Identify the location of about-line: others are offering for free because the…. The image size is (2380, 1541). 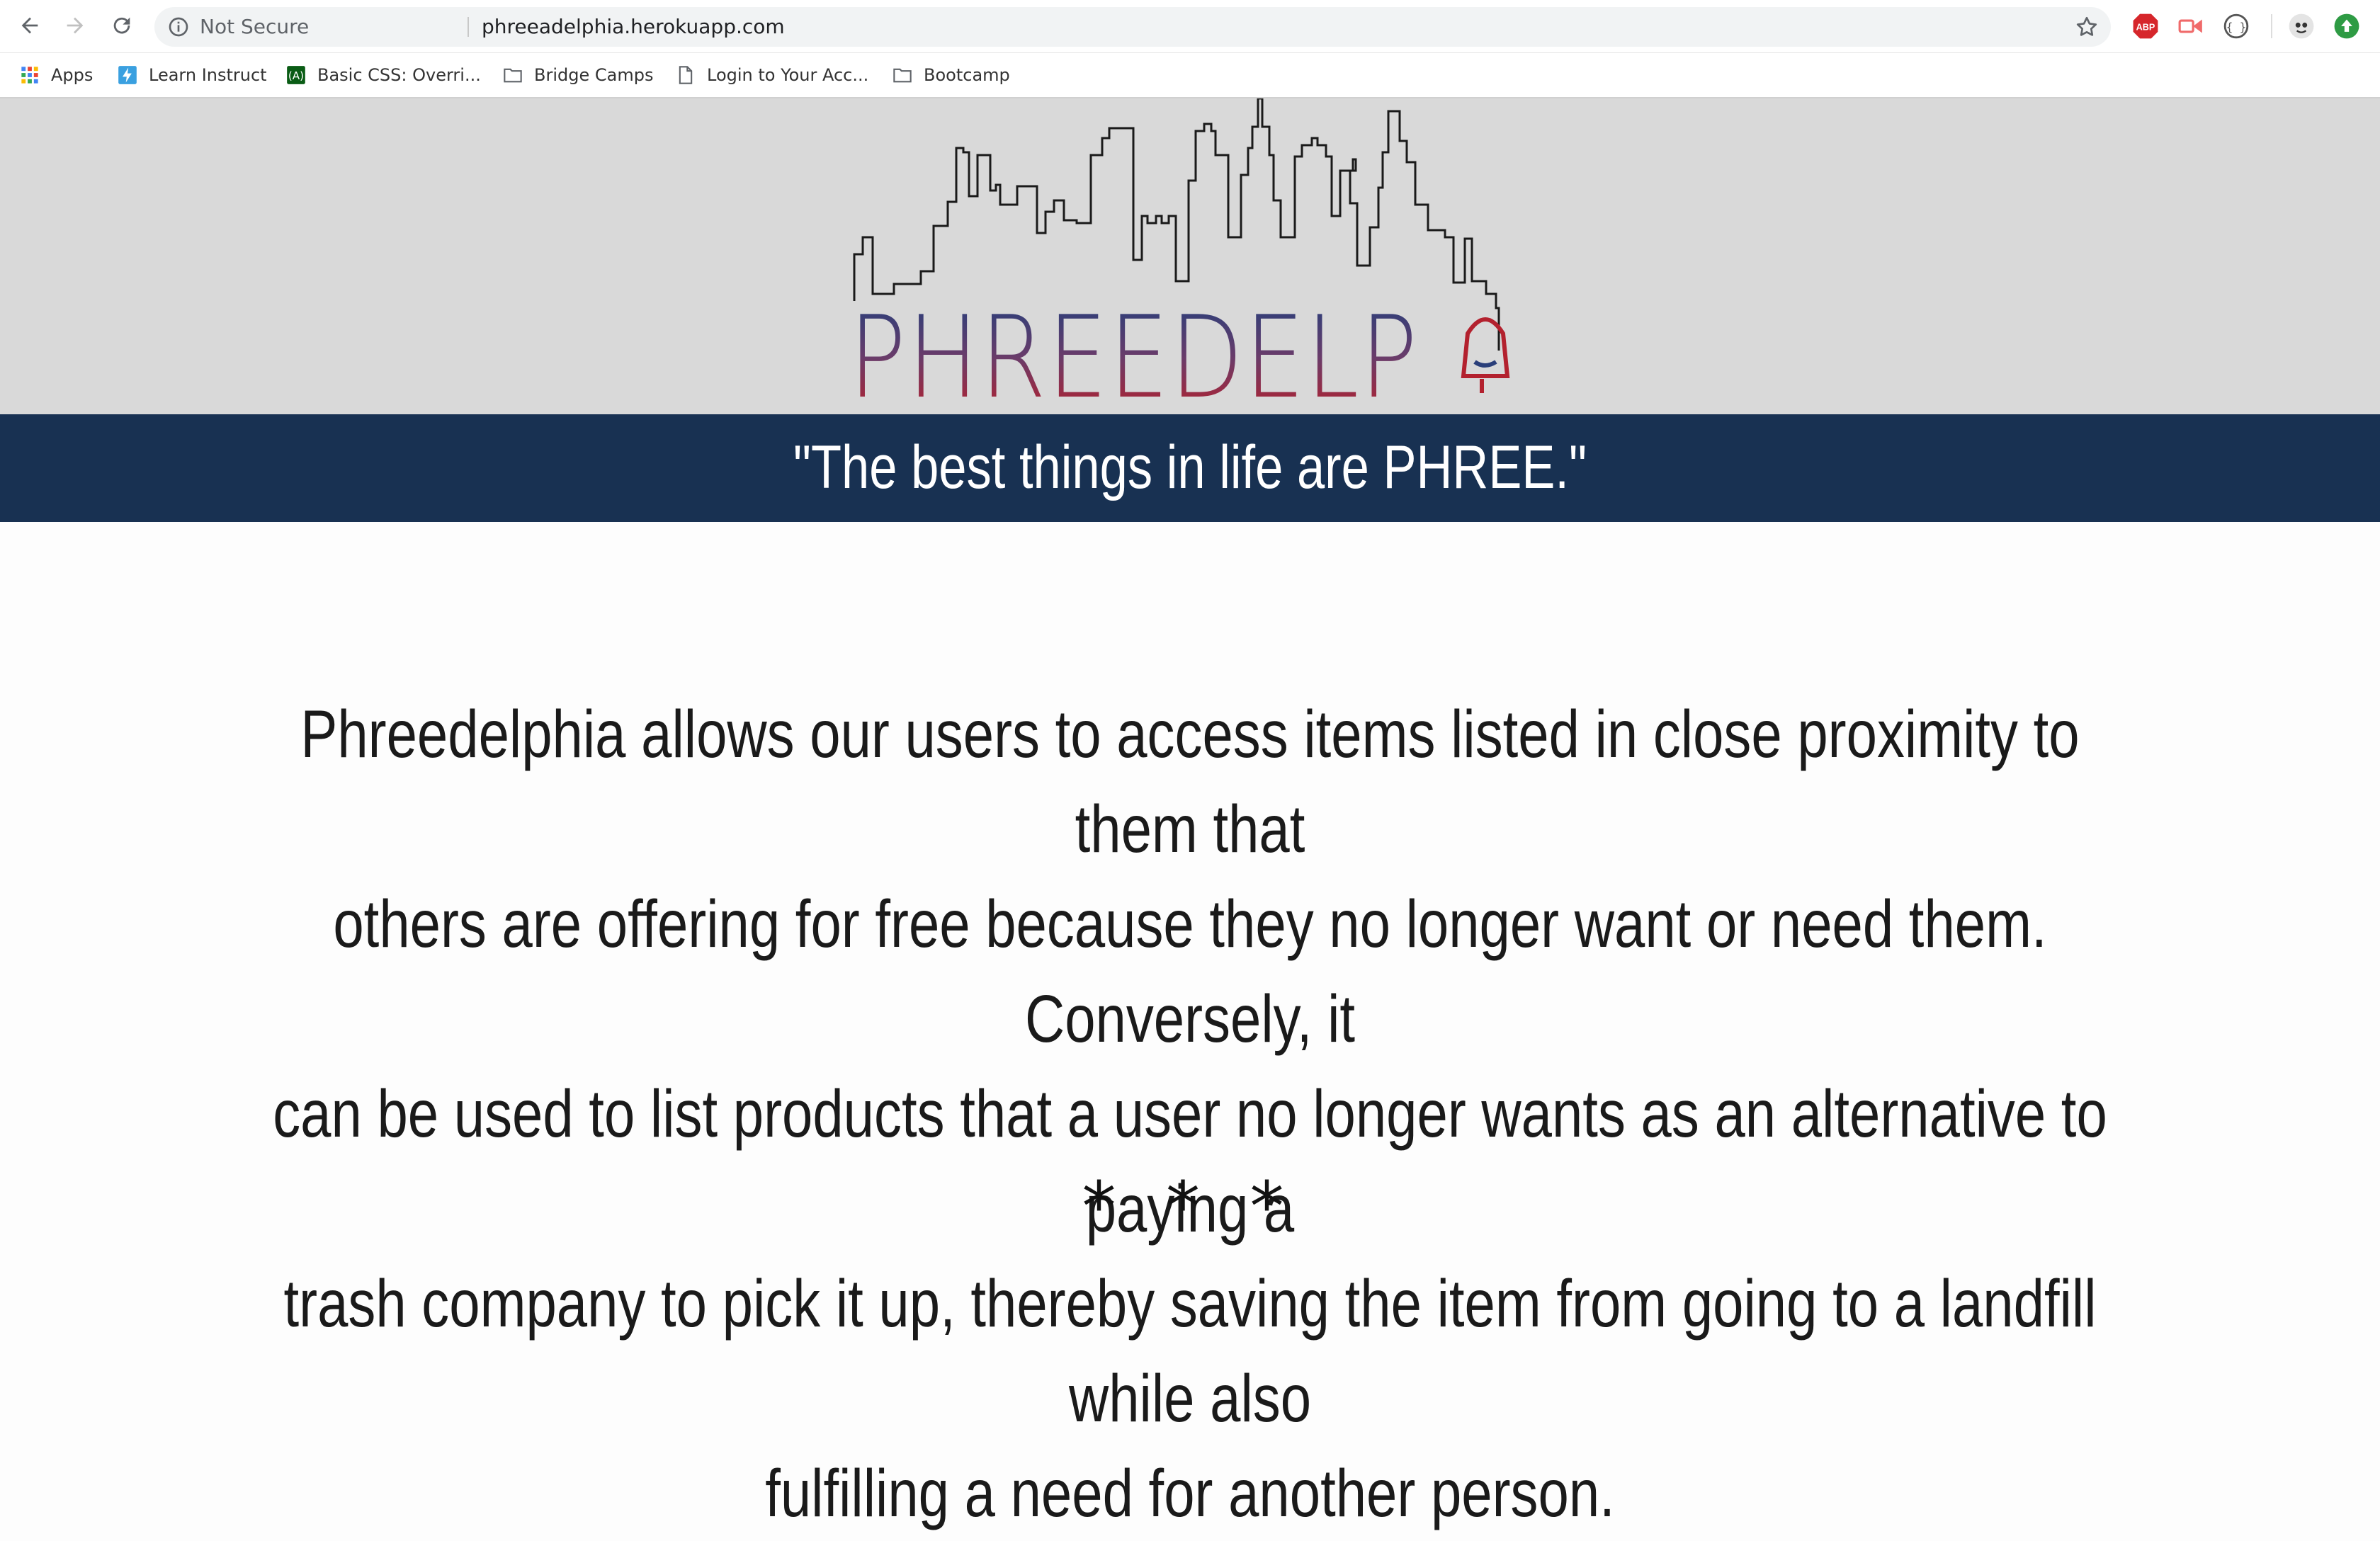
(1190, 972).